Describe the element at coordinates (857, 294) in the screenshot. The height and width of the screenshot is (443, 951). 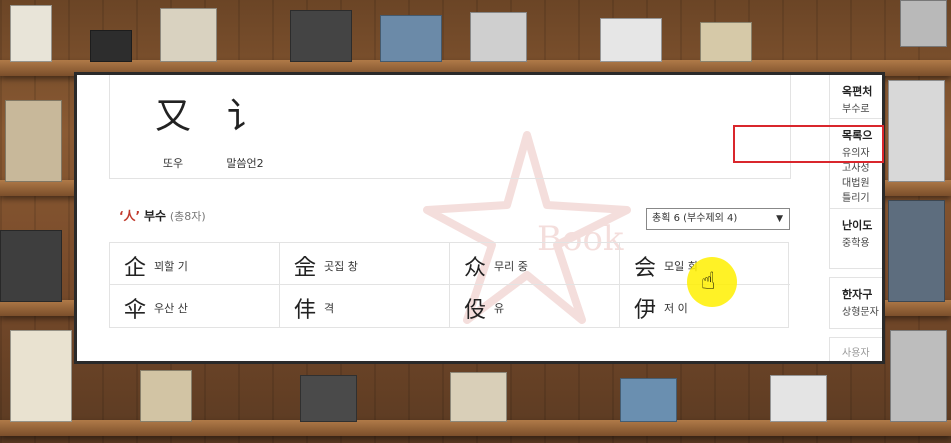
I see `sidebar-heading: 한자구` at that location.